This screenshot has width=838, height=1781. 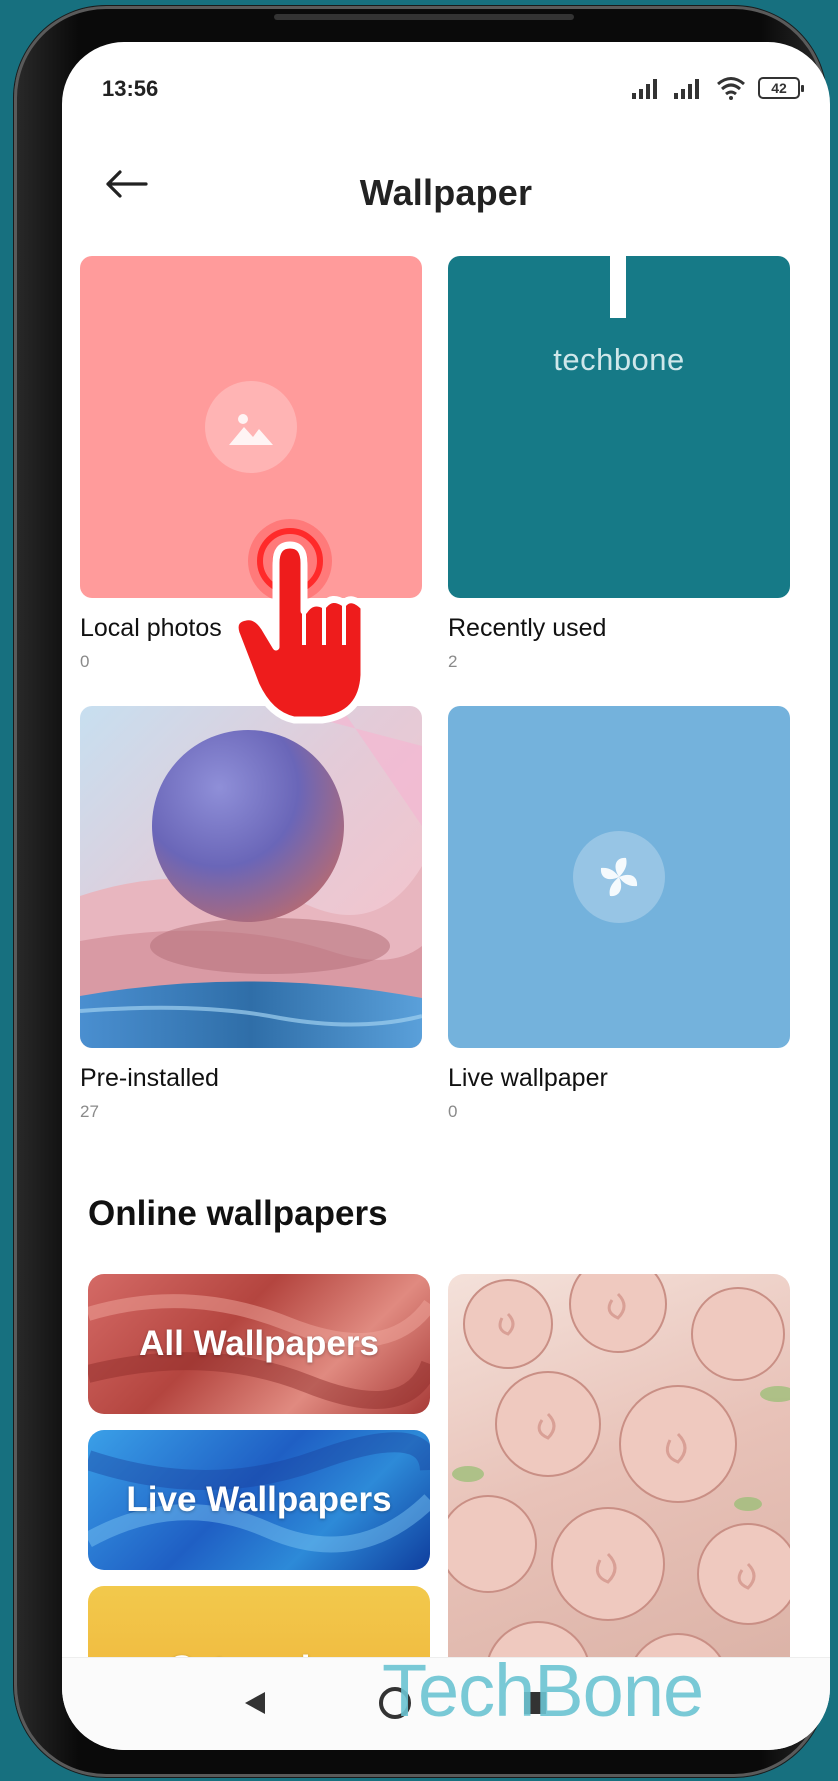 I want to click on app-header: Wallpaper, so click(x=446, y=184).